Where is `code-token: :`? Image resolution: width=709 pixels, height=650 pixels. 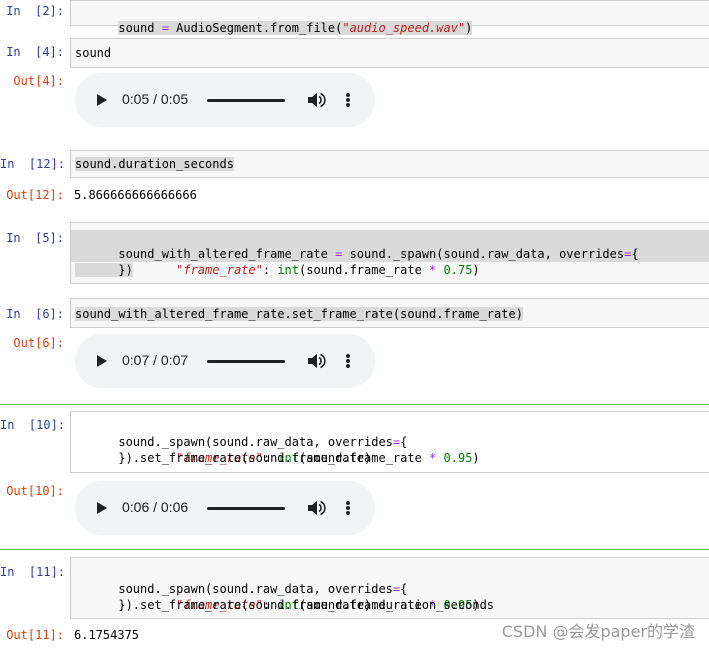 code-token: : is located at coordinates (270, 270).